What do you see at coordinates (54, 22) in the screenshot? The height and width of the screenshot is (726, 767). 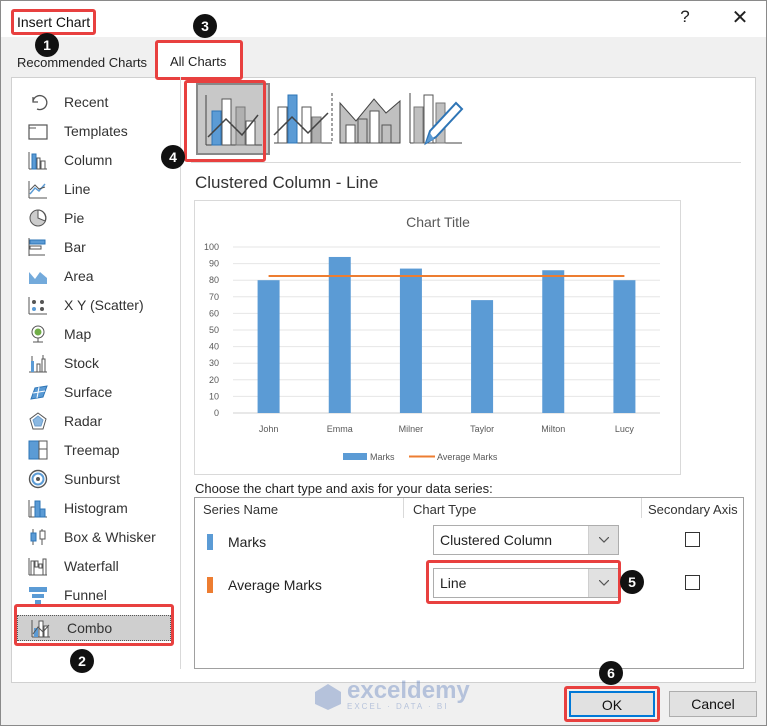 I see `dialog-title: Insert Chart` at bounding box center [54, 22].